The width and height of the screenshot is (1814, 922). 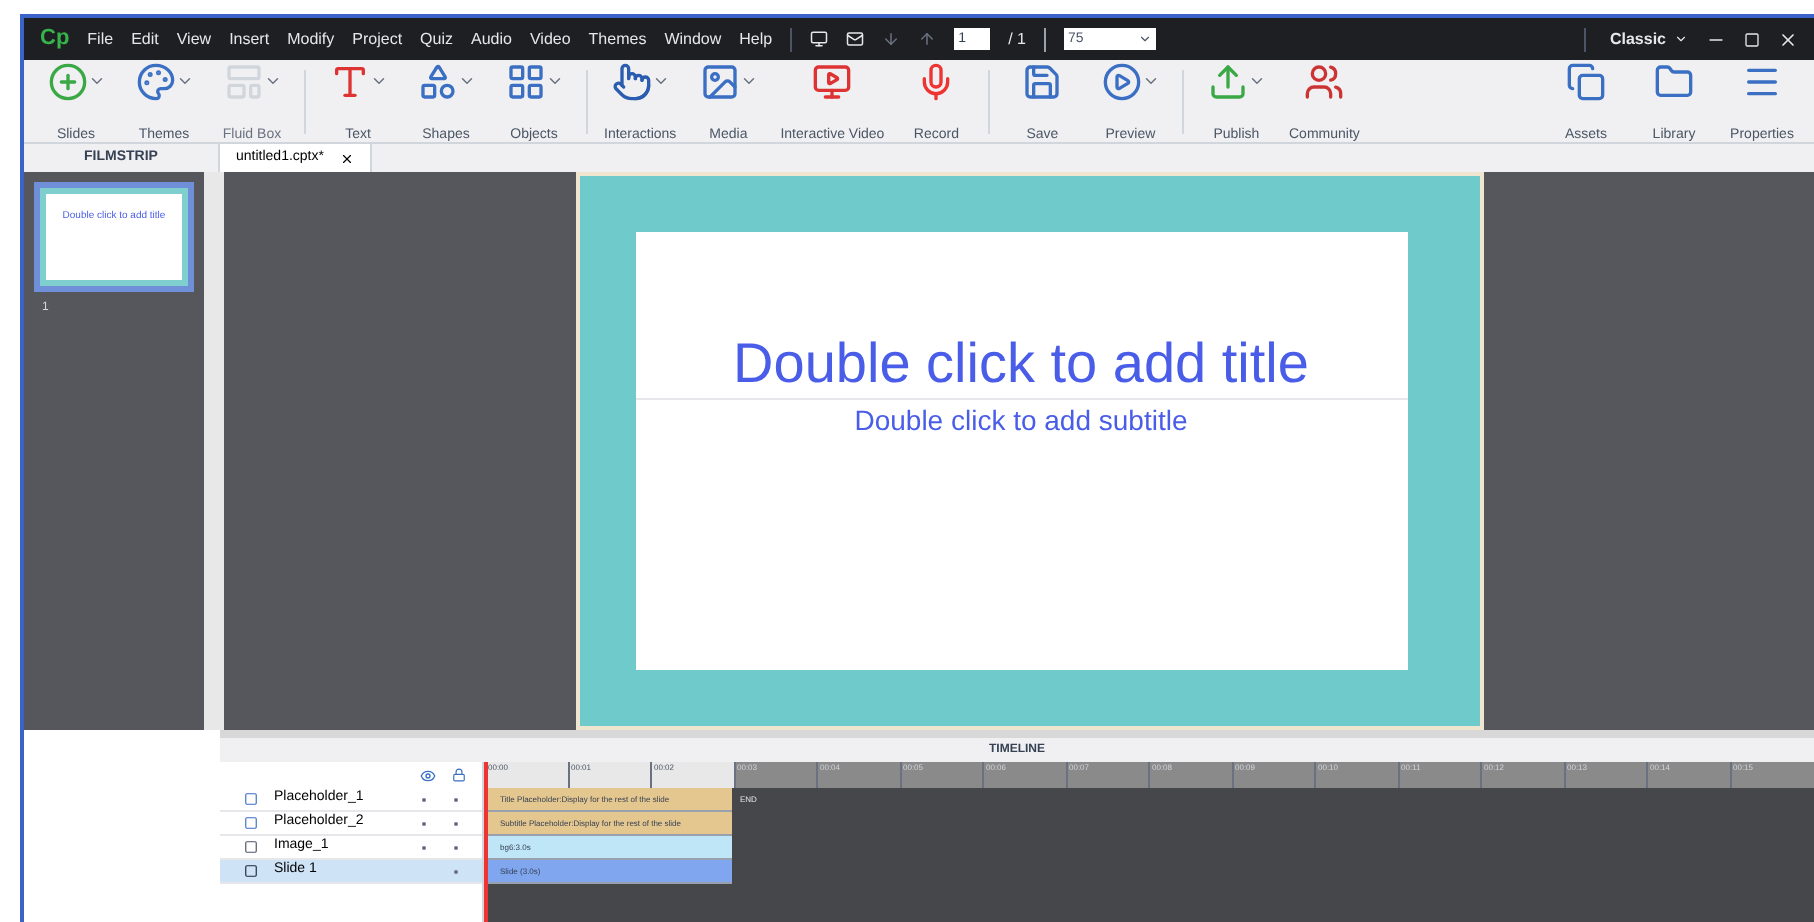 What do you see at coordinates (194, 39) in the screenshot?
I see `menu-item: View` at bounding box center [194, 39].